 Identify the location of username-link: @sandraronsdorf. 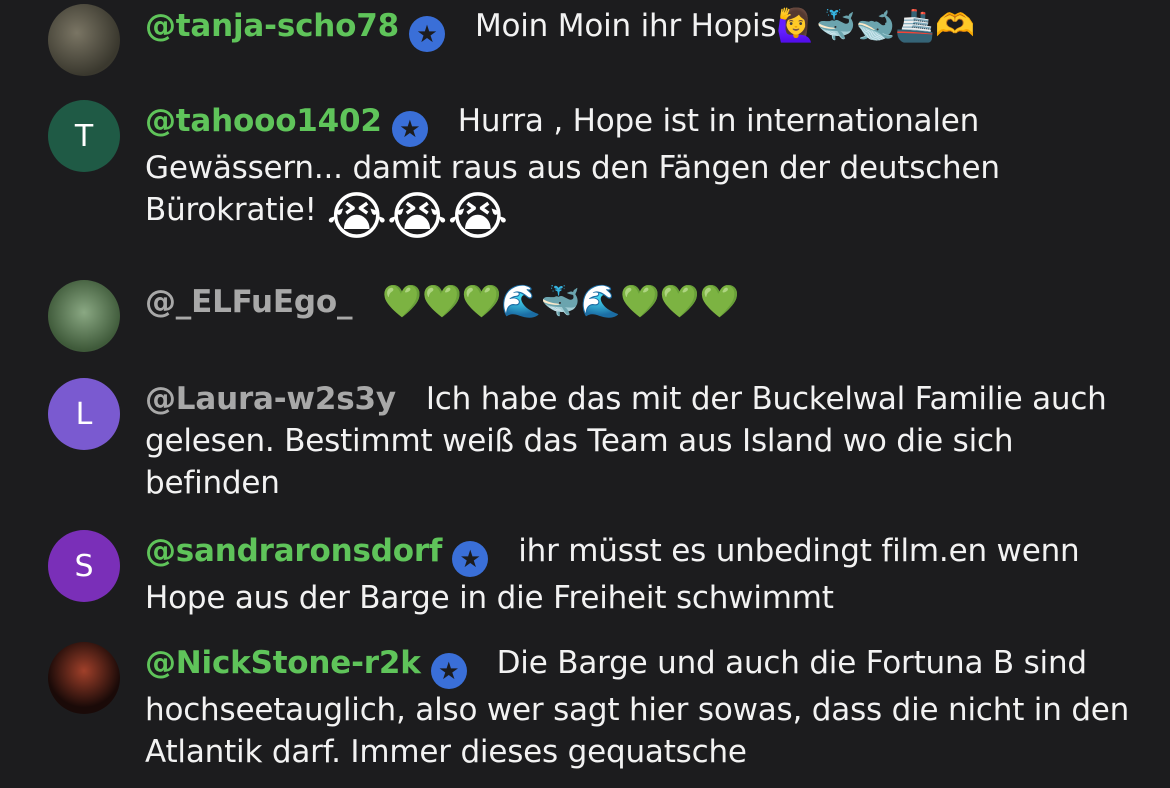
(293, 551).